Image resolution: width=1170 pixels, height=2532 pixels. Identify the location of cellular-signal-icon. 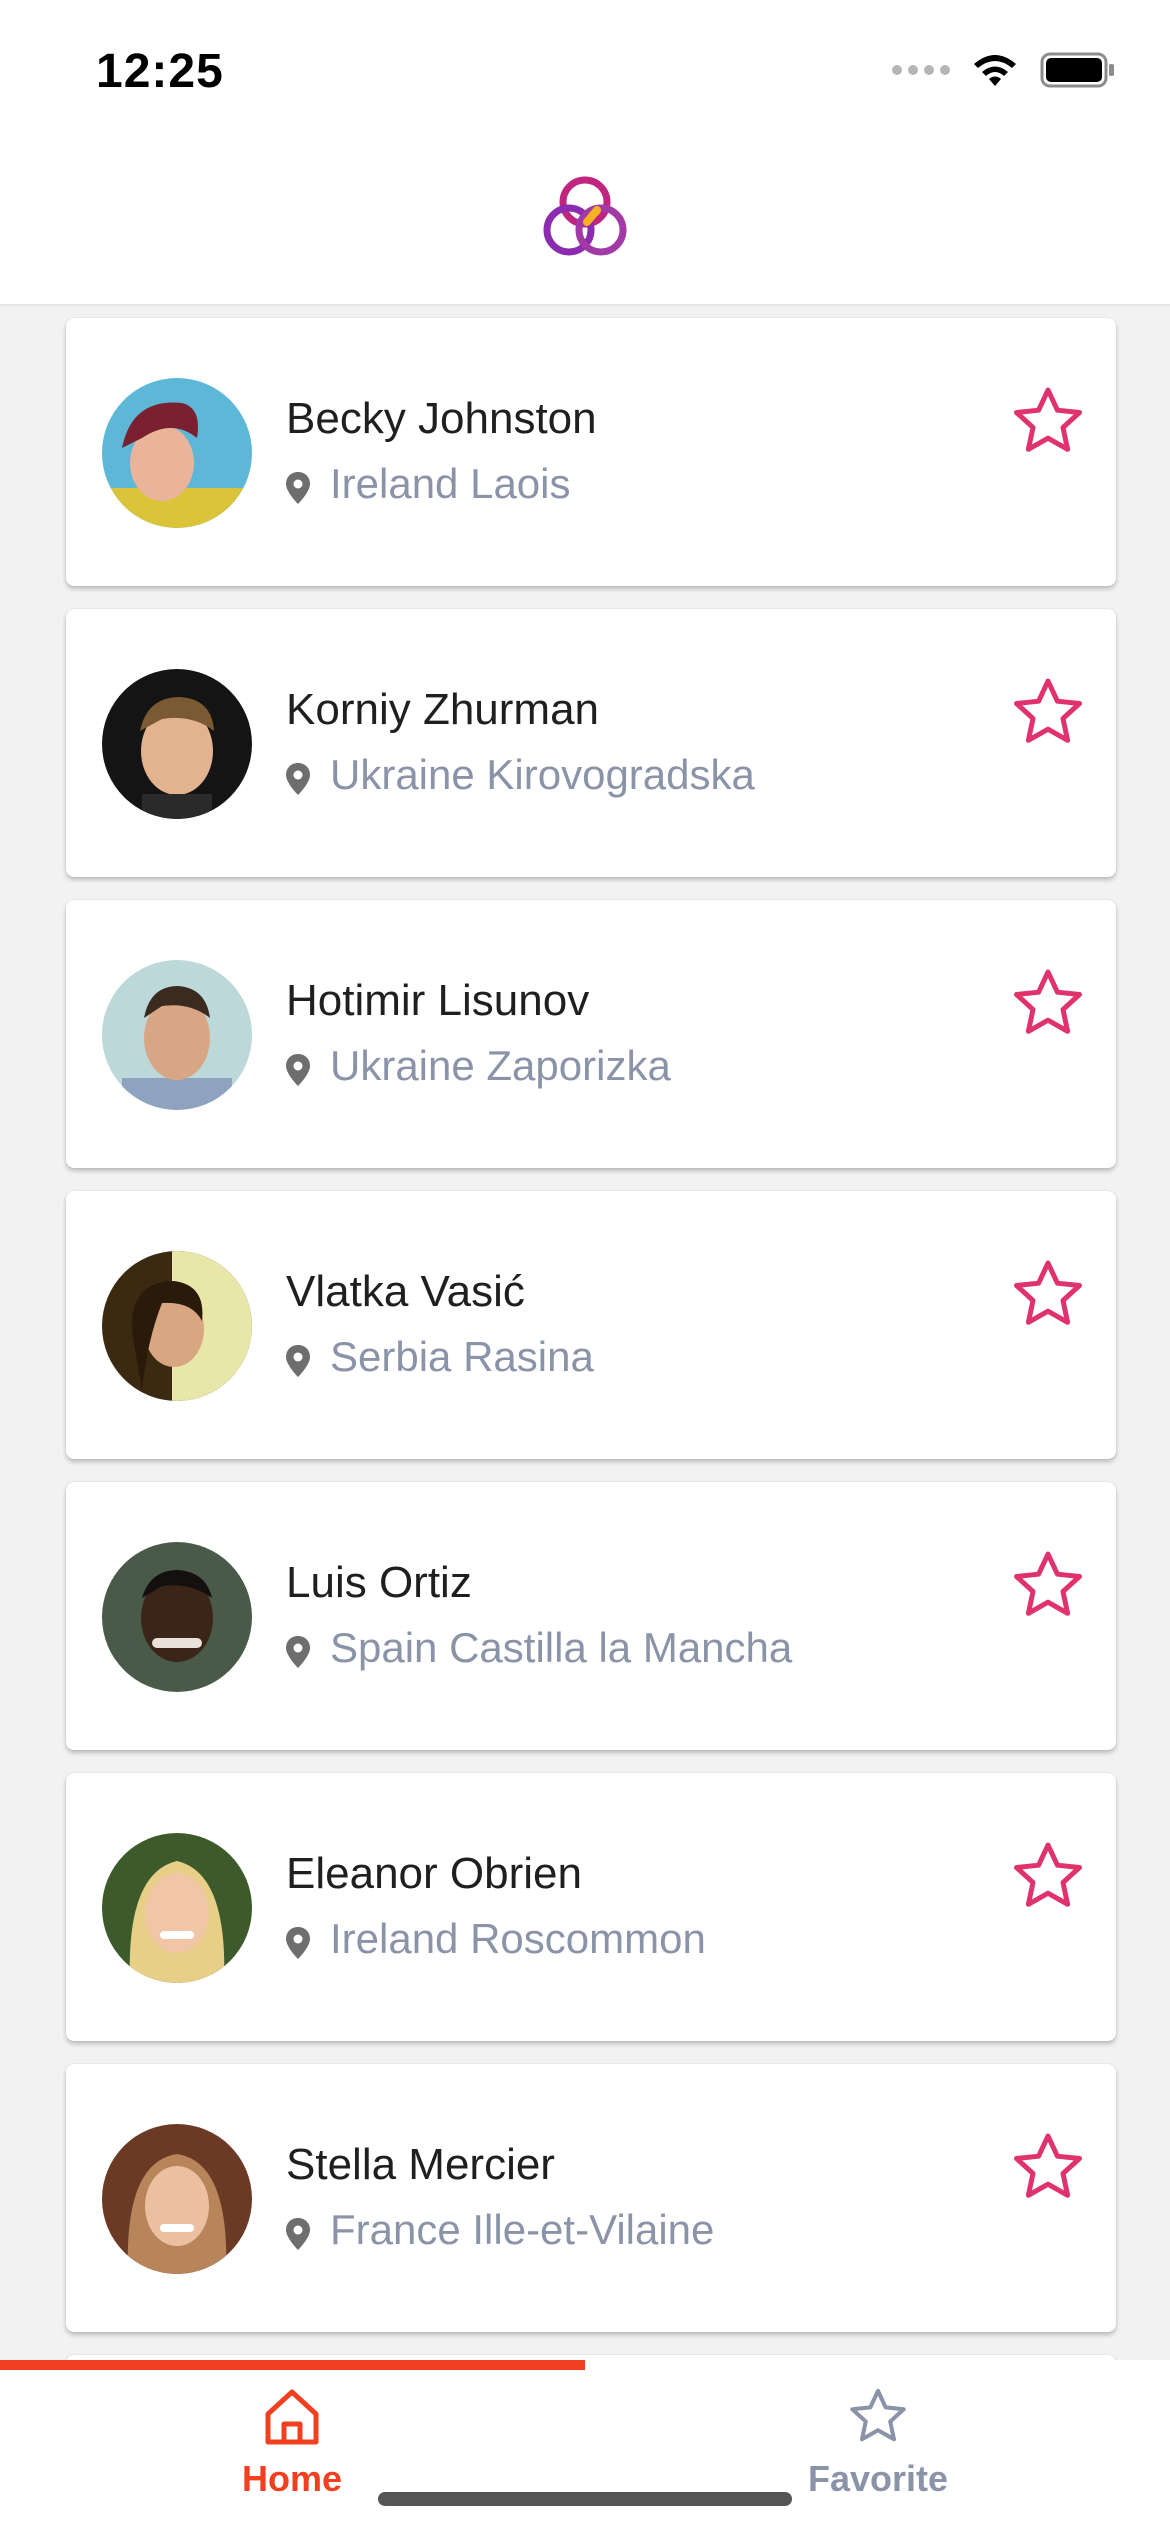
(921, 70).